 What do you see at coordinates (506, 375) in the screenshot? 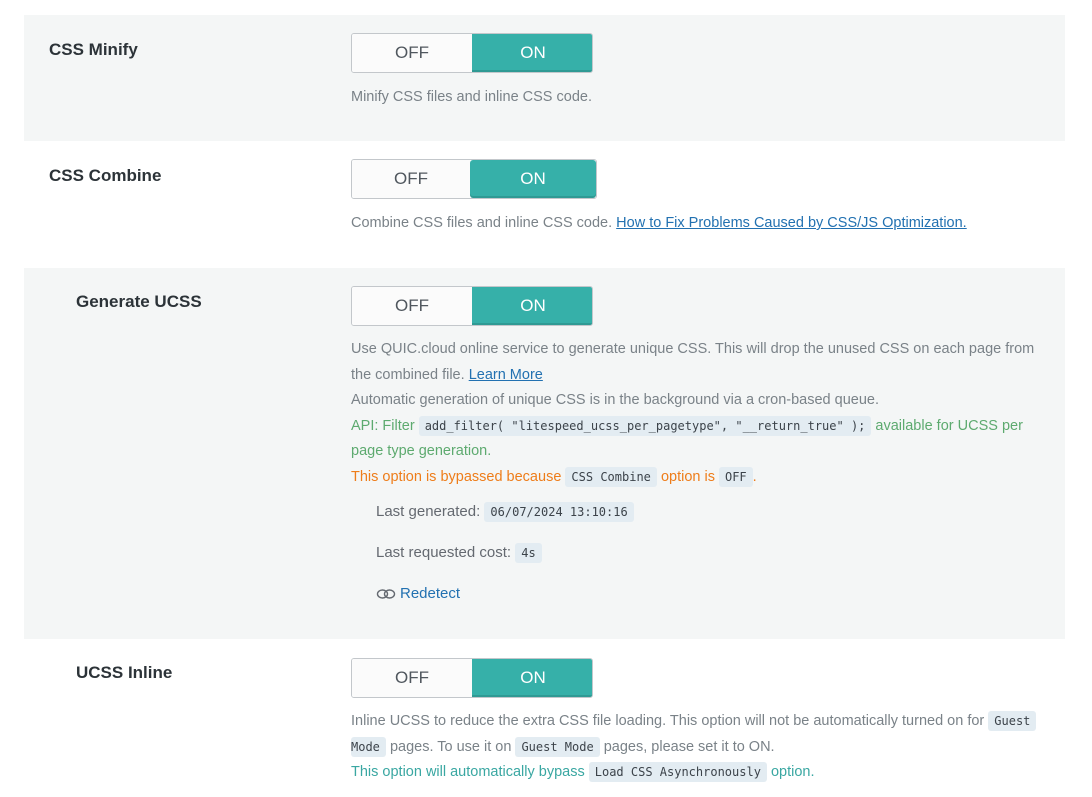
I see `learn-more-link: Learn More` at bounding box center [506, 375].